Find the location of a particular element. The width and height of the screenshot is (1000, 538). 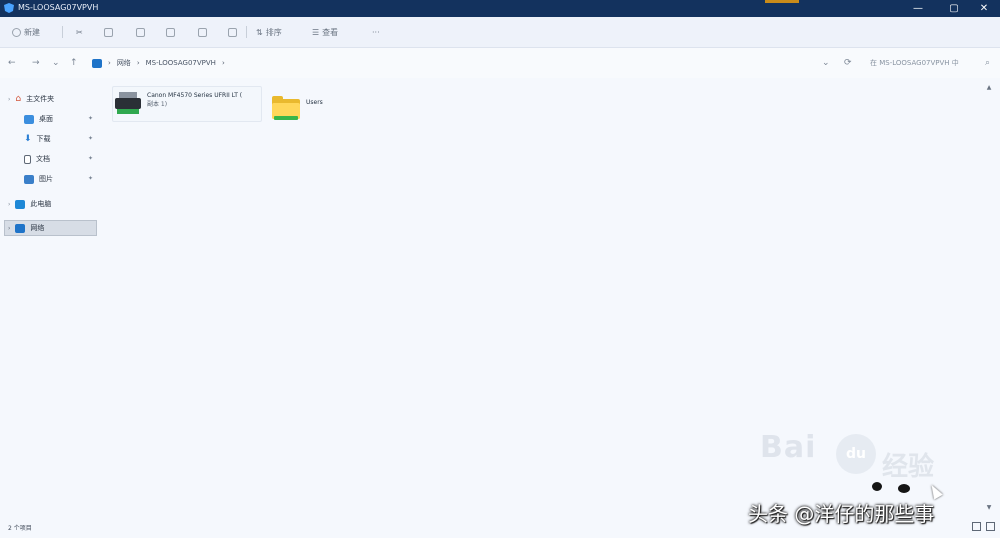

delete-button is located at coordinates (232, 32).